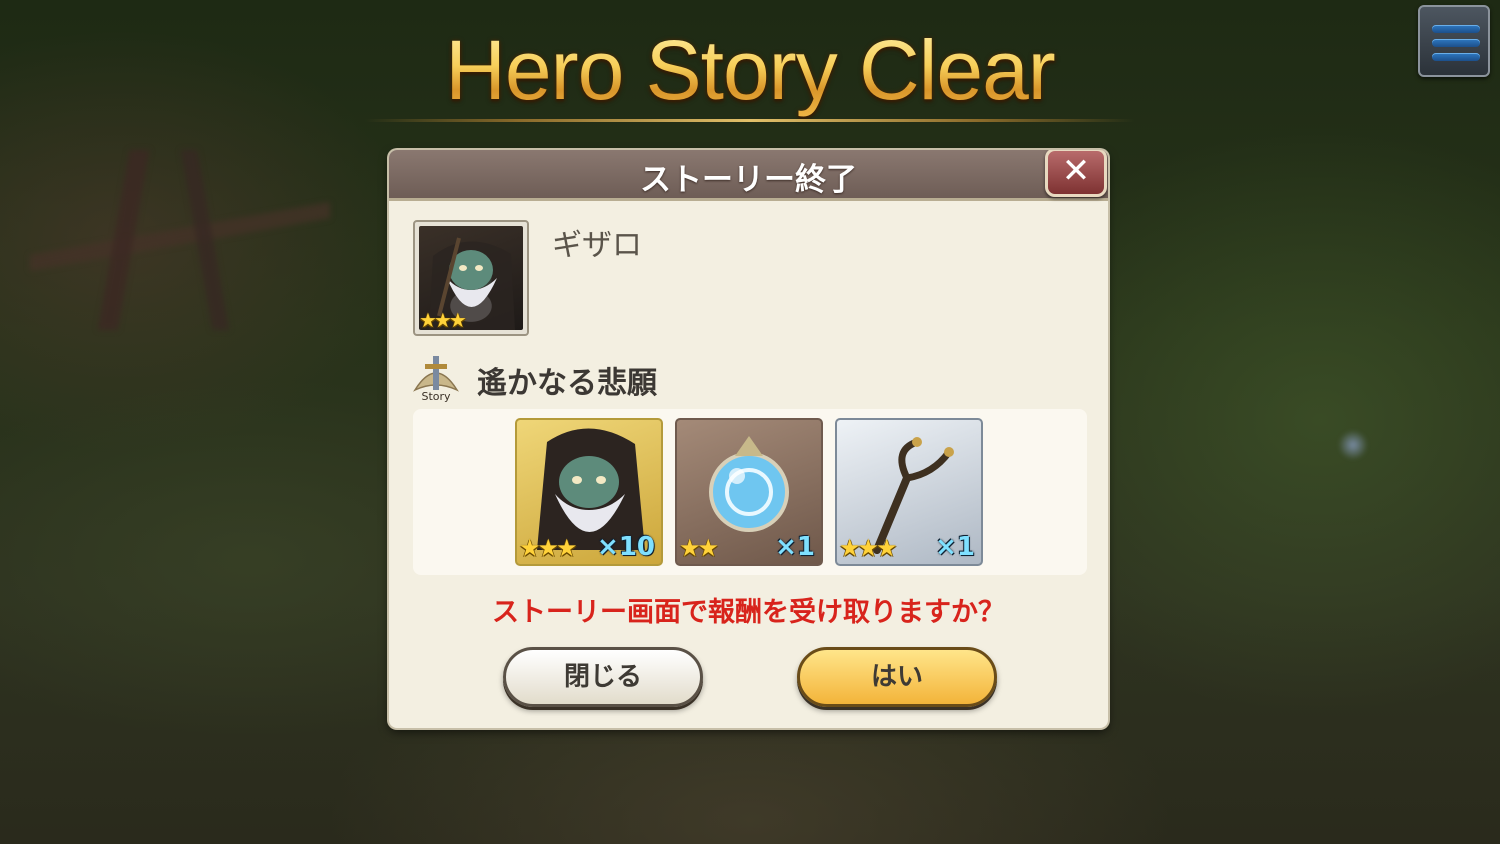 The height and width of the screenshot is (844, 1500). Describe the element at coordinates (909, 492) in the screenshot. I see `reward-staff: ★★★ ×1` at that location.